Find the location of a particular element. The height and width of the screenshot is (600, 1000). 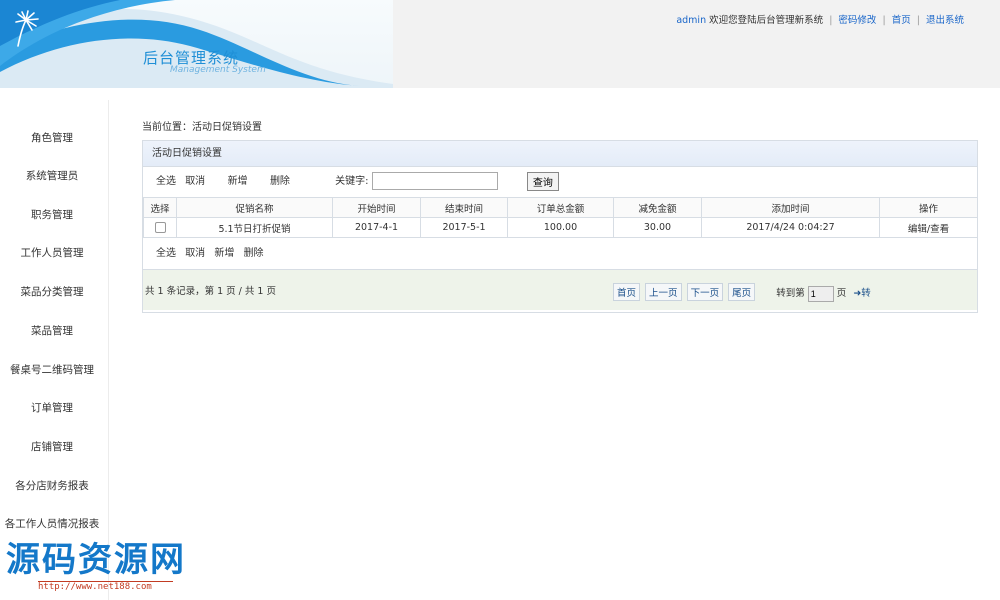

add-link: 新增 is located at coordinates (238, 181).